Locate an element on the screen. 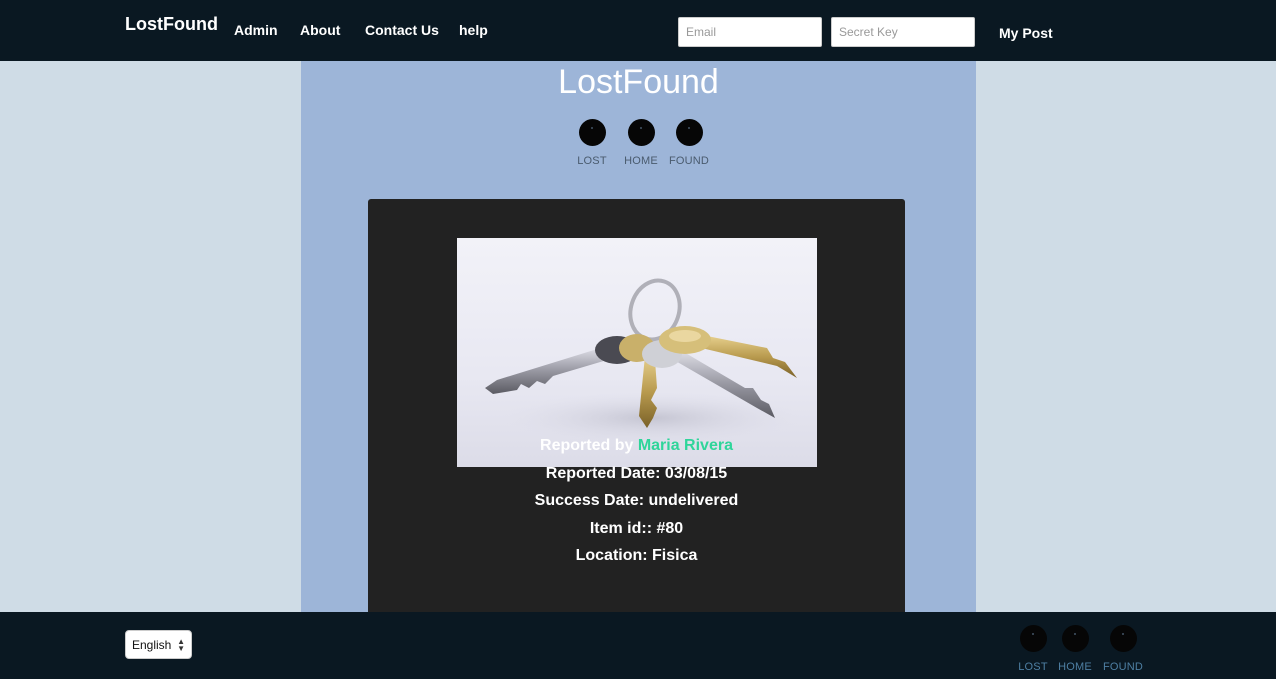 This screenshot has width=1276, height=679. language-select-value: English is located at coordinates (152, 644).